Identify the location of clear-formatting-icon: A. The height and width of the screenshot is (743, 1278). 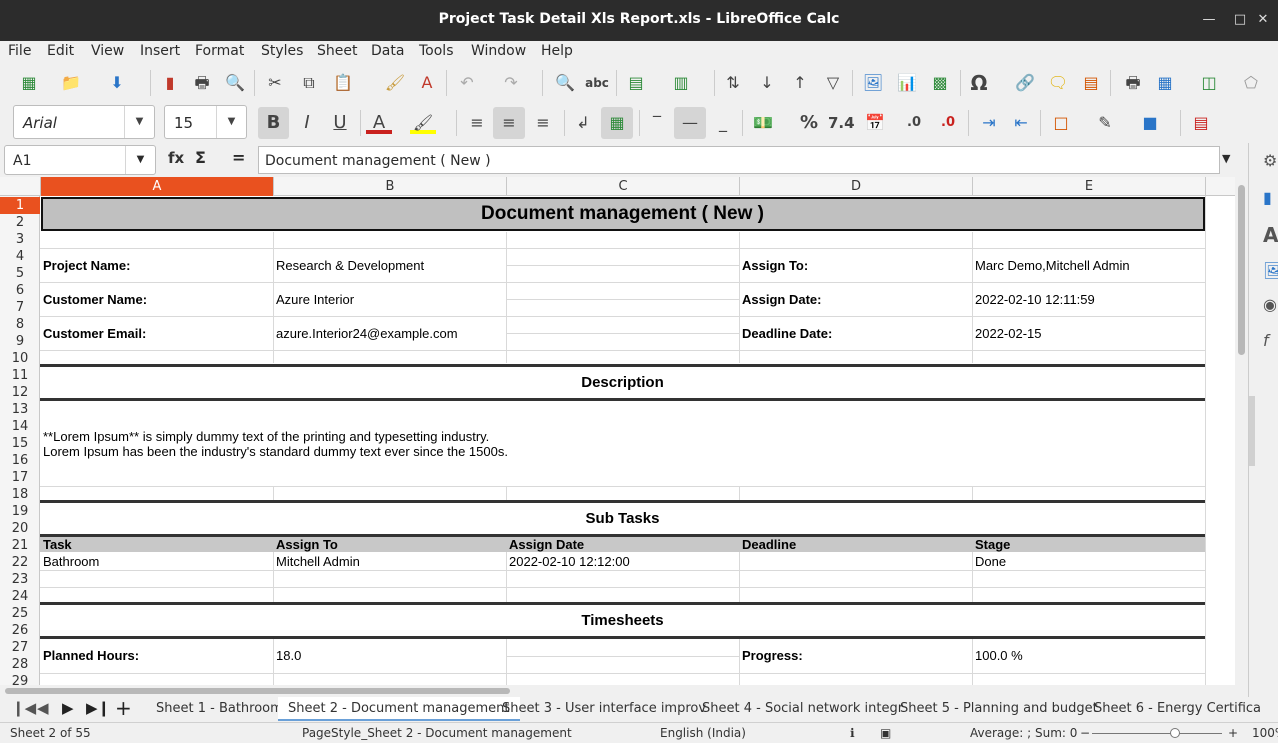
(427, 83).